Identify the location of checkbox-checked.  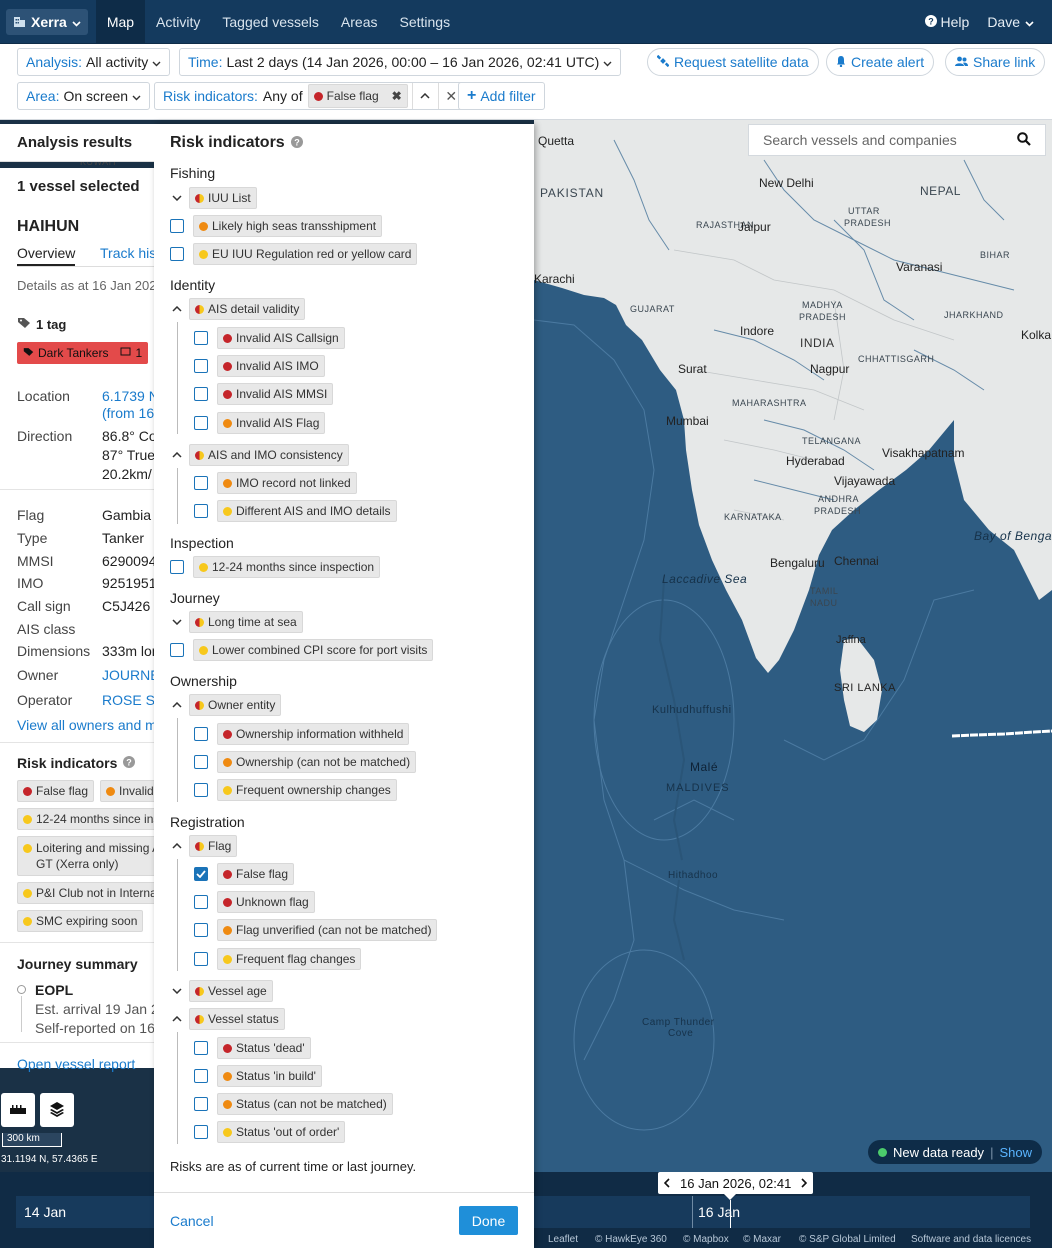
(201, 874).